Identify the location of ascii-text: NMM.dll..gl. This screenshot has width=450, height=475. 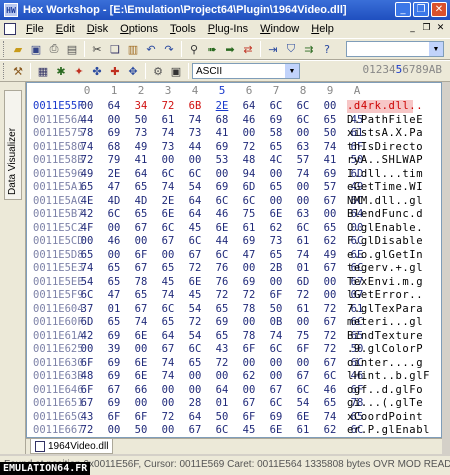
(385, 201).